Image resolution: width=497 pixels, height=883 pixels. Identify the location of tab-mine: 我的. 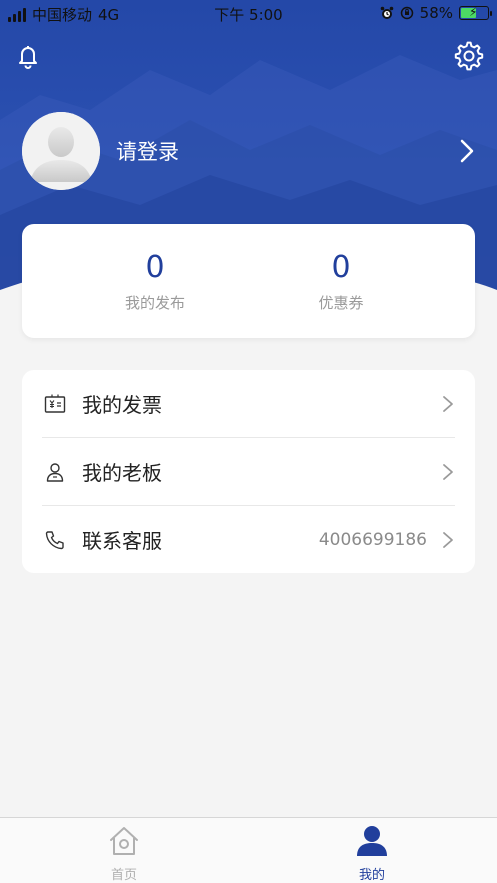
(372, 853).